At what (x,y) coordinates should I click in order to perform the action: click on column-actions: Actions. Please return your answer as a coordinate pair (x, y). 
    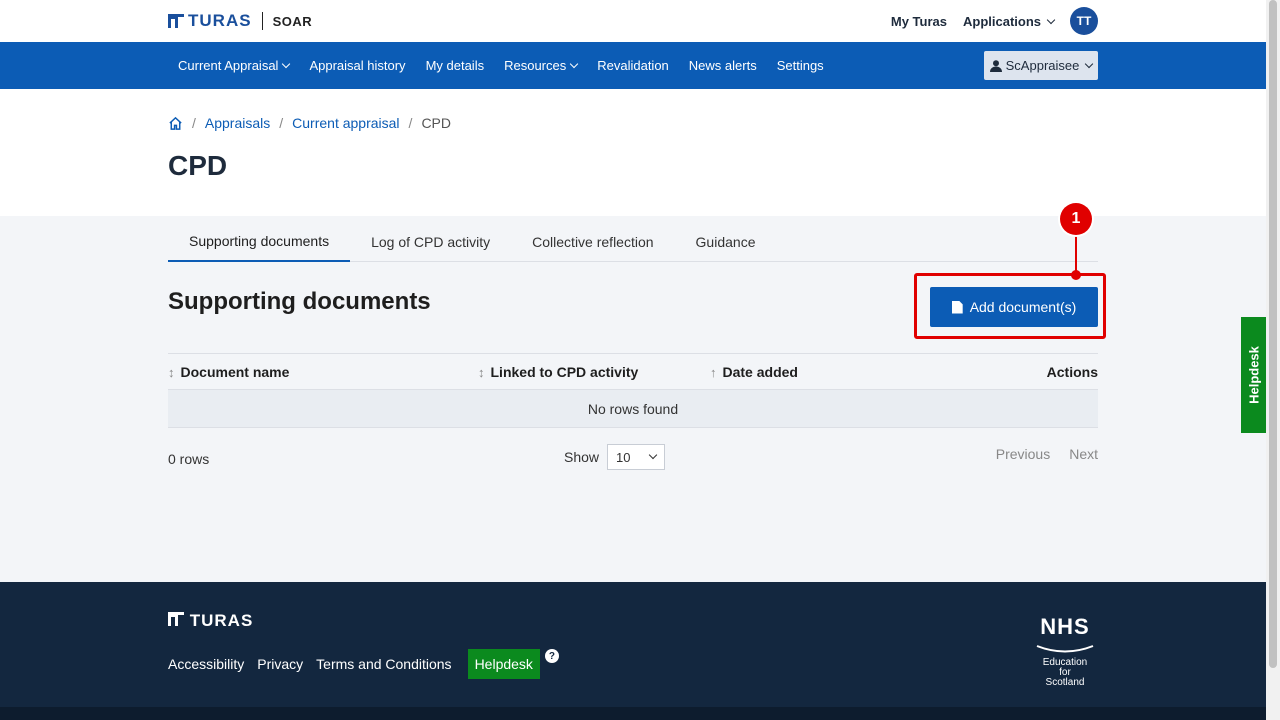
    Looking at the image, I should click on (1072, 372).